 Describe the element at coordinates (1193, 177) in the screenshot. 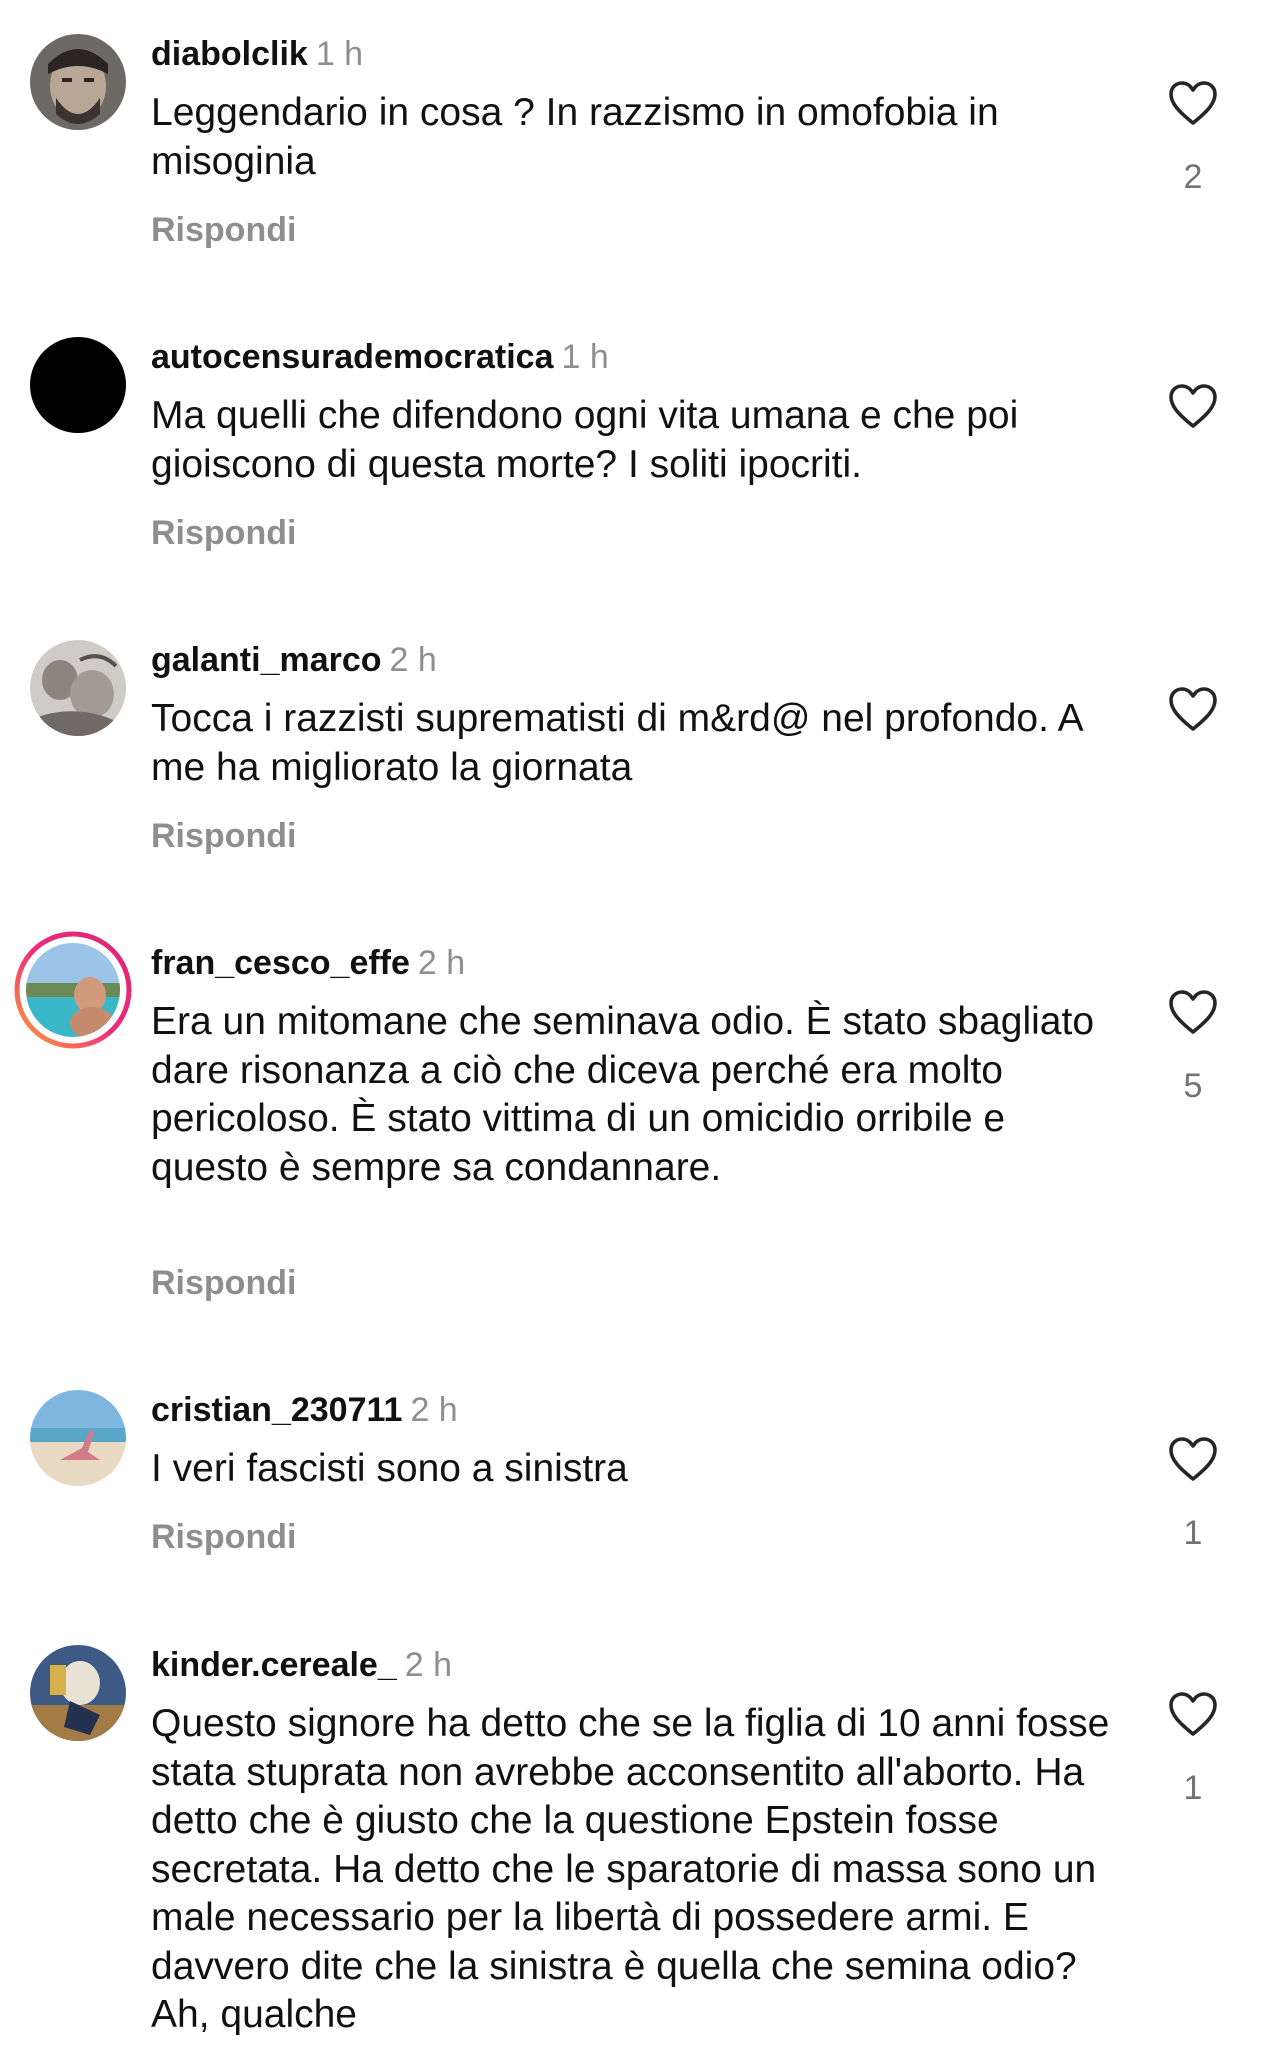

I see `like-count: 2` at that location.